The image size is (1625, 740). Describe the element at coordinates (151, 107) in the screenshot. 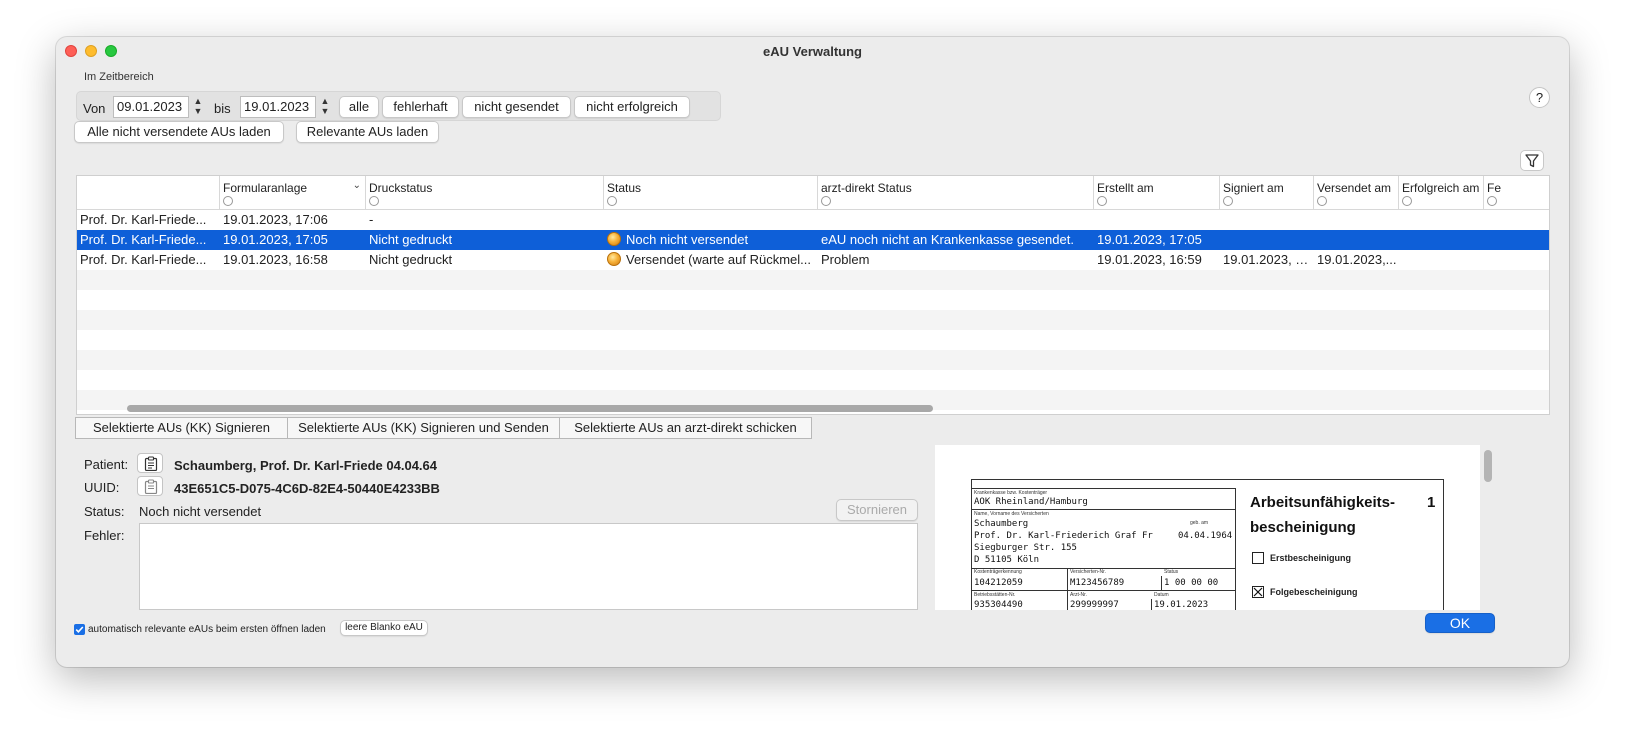

I see `von-date-input: 09.01.2023` at that location.